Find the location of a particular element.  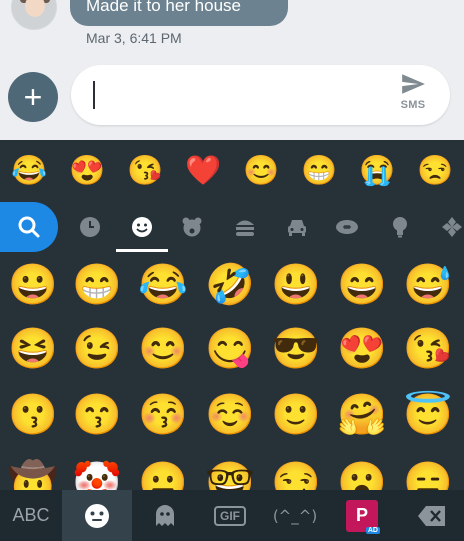

recent-emoji: 😂 is located at coordinates (29, 171).